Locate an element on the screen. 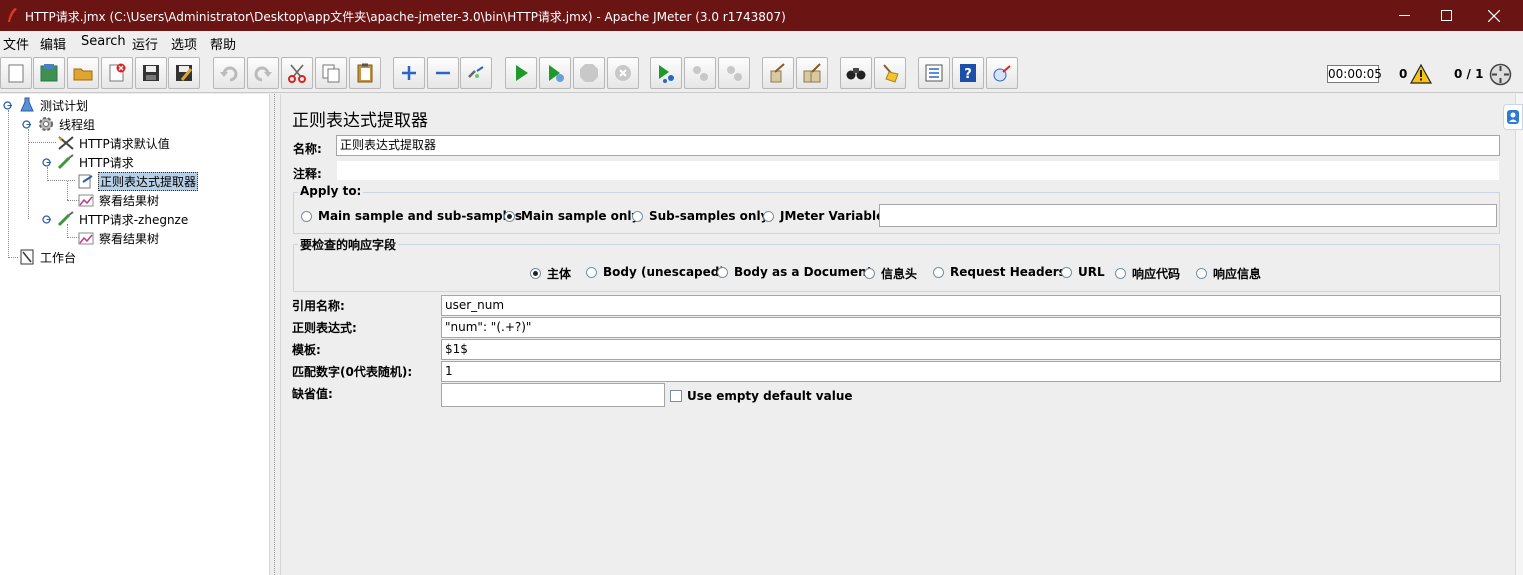 The width and height of the screenshot is (1523, 575). remote-shutdown-all-button is located at coordinates (734, 73).